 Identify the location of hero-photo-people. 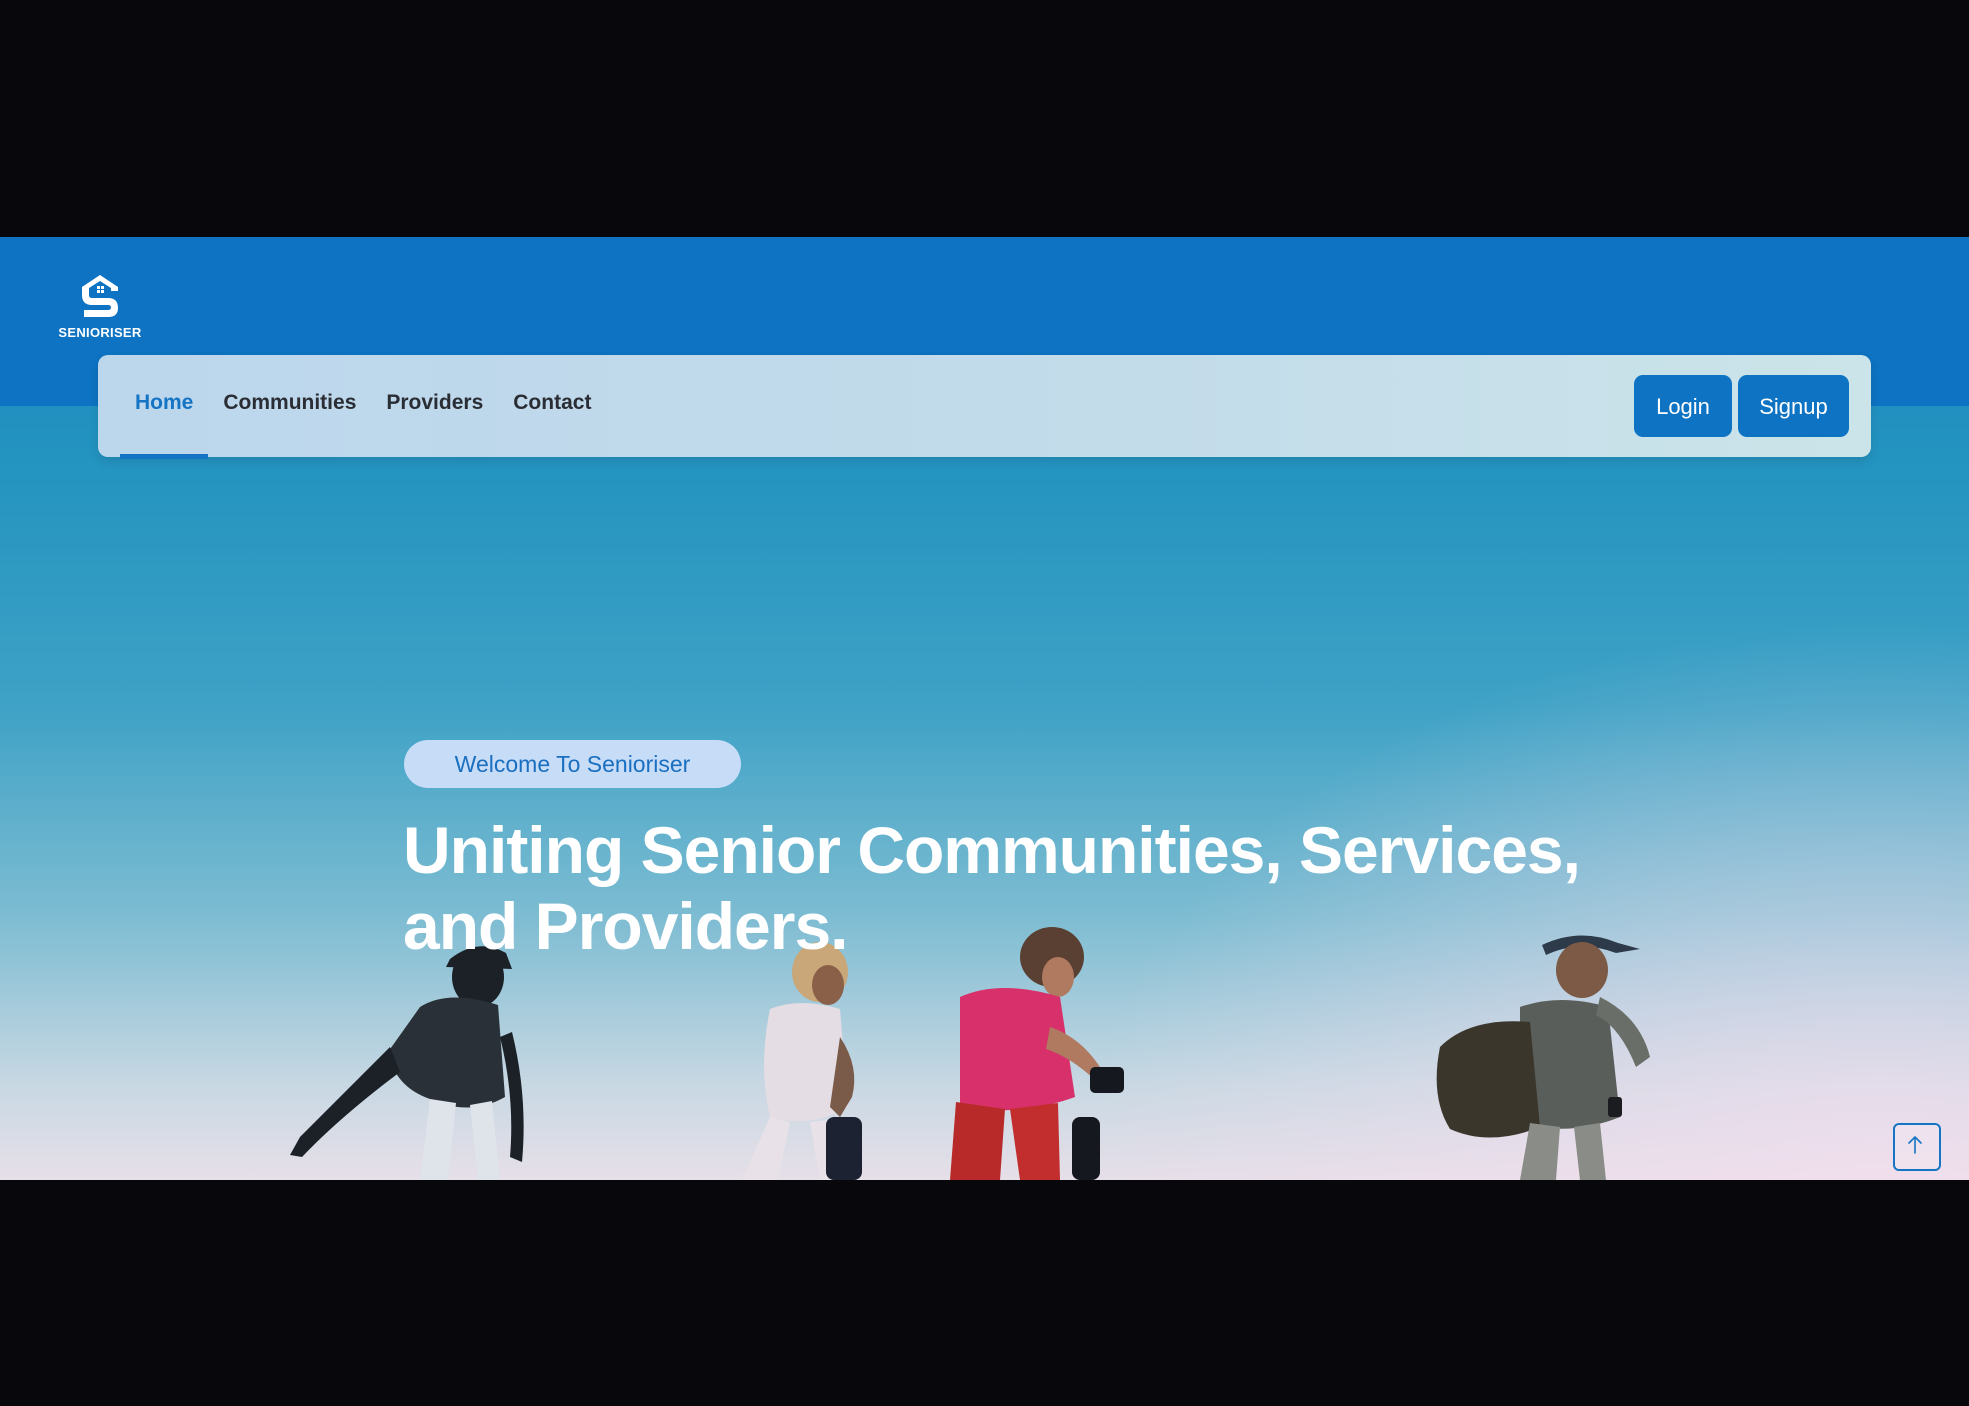
(970, 1053).